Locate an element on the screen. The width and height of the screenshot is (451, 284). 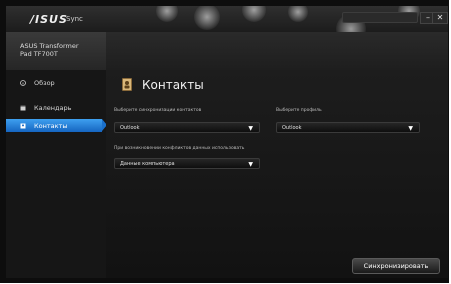
sync-contacts-label: Выберите синхронизации контактов is located at coordinates (158, 110).